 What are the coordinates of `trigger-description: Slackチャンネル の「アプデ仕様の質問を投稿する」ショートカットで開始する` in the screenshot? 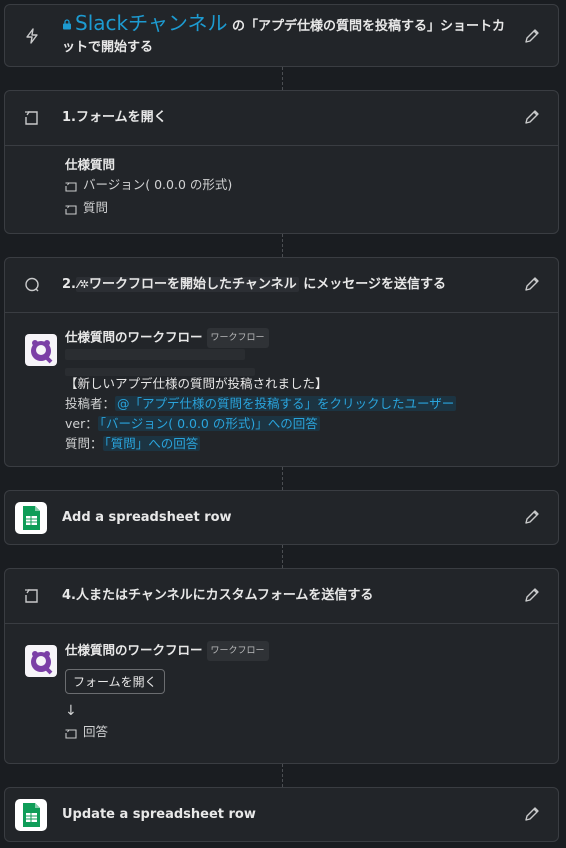 It's located at (285, 35).